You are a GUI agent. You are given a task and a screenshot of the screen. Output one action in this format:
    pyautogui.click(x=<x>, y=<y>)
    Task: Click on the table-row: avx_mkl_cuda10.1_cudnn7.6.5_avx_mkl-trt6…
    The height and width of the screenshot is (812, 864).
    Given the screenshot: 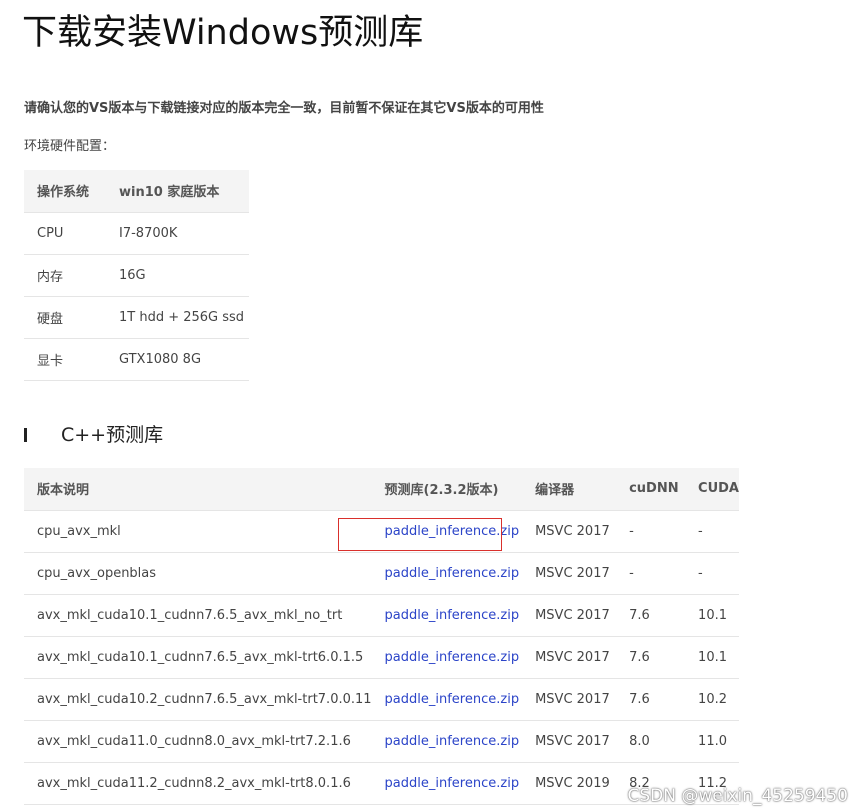 What is the action you would take?
    pyautogui.click(x=381, y=657)
    